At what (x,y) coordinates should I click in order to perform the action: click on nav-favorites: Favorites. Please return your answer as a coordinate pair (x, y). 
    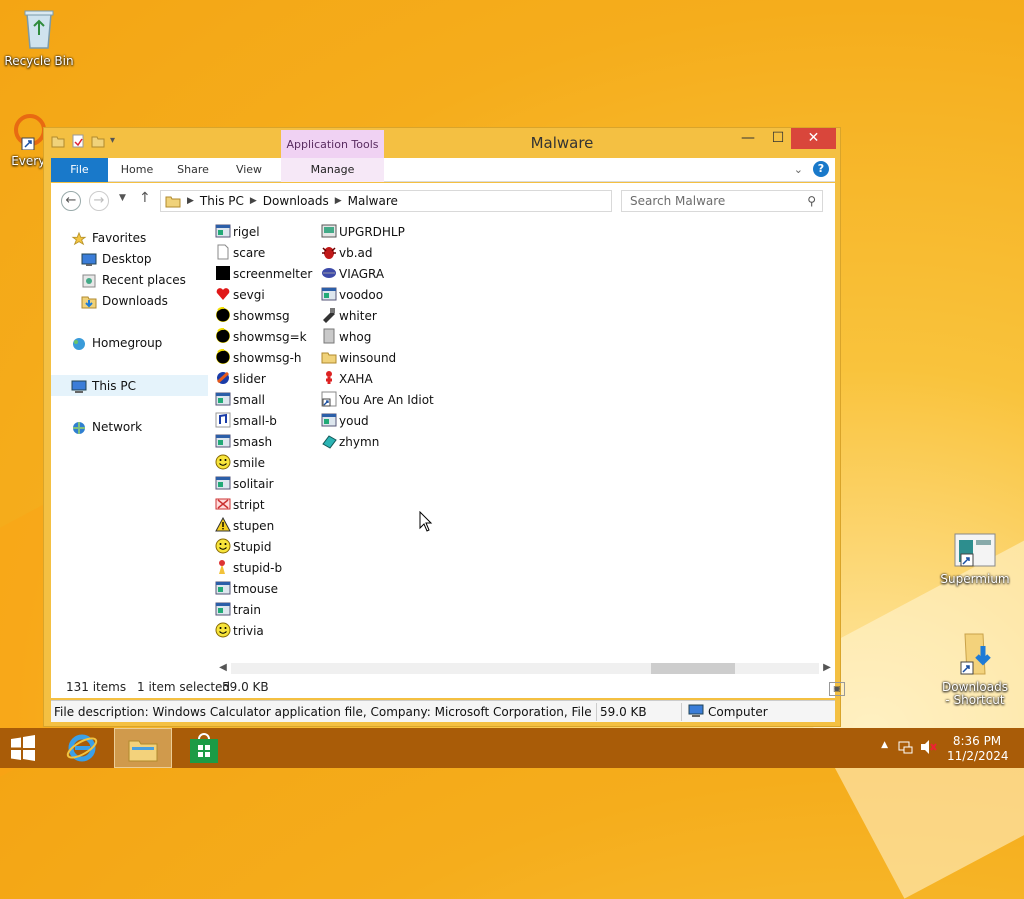
    Looking at the image, I should click on (108, 238).